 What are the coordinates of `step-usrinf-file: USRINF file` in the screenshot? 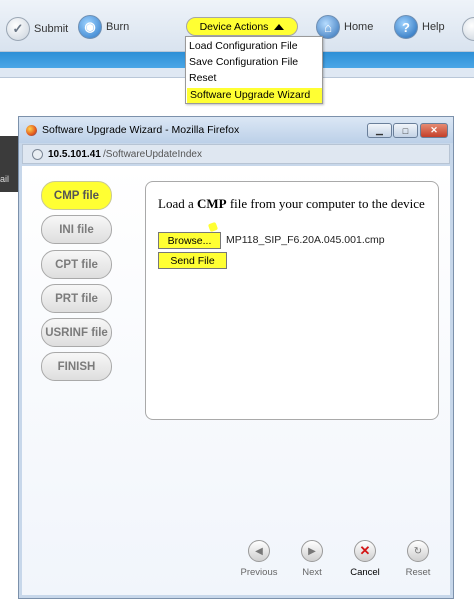 It's located at (76, 332).